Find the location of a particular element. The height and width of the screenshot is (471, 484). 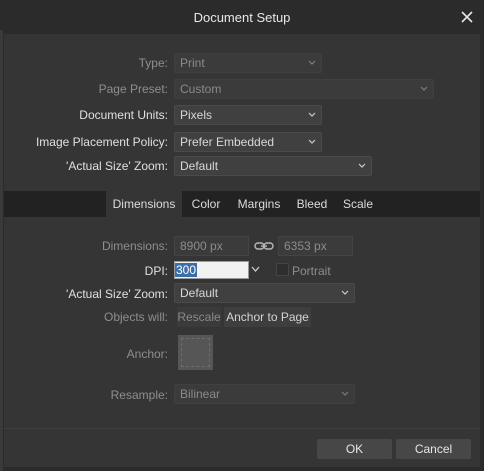

rescale-button: Rescale is located at coordinates (199, 317).